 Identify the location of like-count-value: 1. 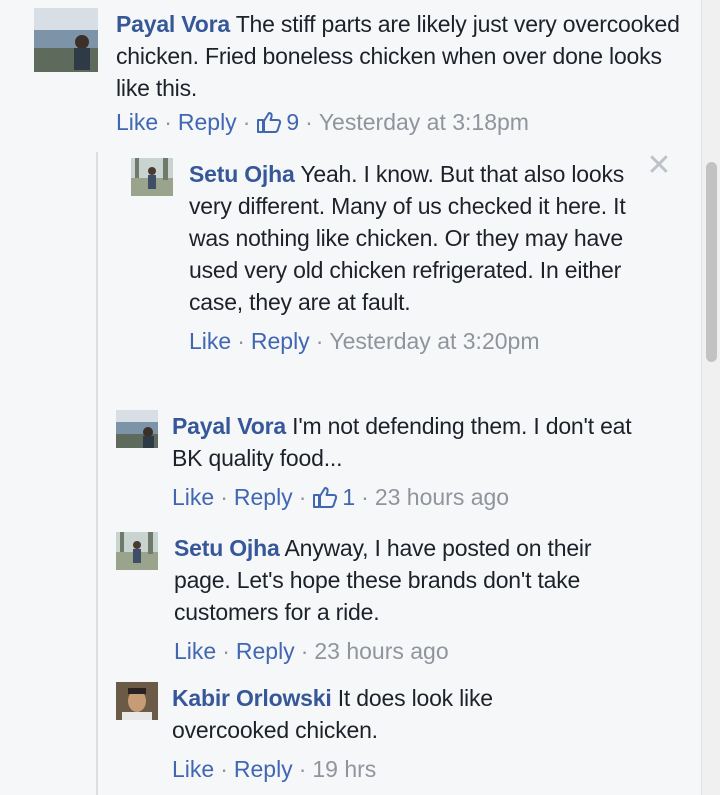
(349, 497).